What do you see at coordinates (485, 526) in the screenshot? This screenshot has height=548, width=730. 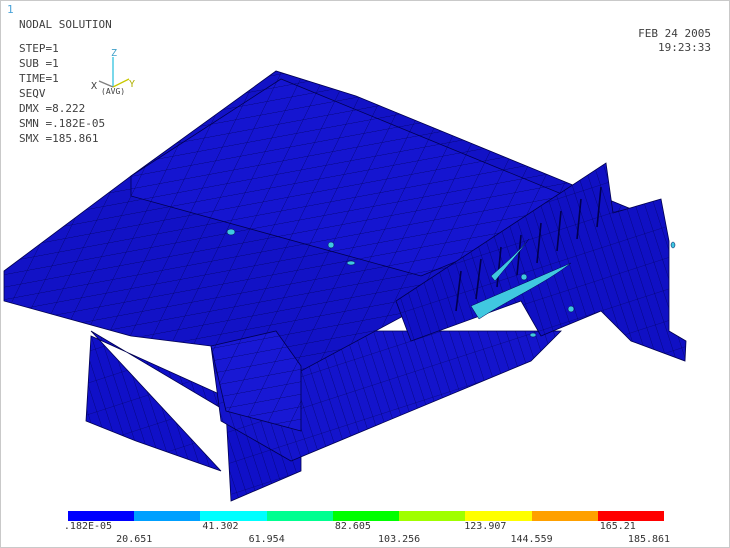 I see `legend-top-label: 123.907` at bounding box center [485, 526].